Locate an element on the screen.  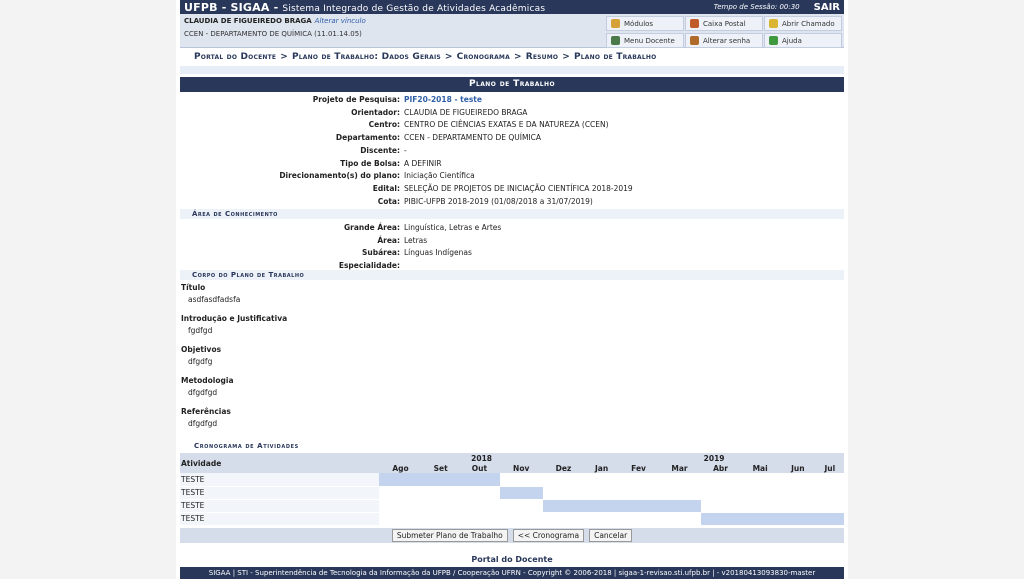
back-to-schedule-button: << Cronograma is located at coordinates (548, 535).